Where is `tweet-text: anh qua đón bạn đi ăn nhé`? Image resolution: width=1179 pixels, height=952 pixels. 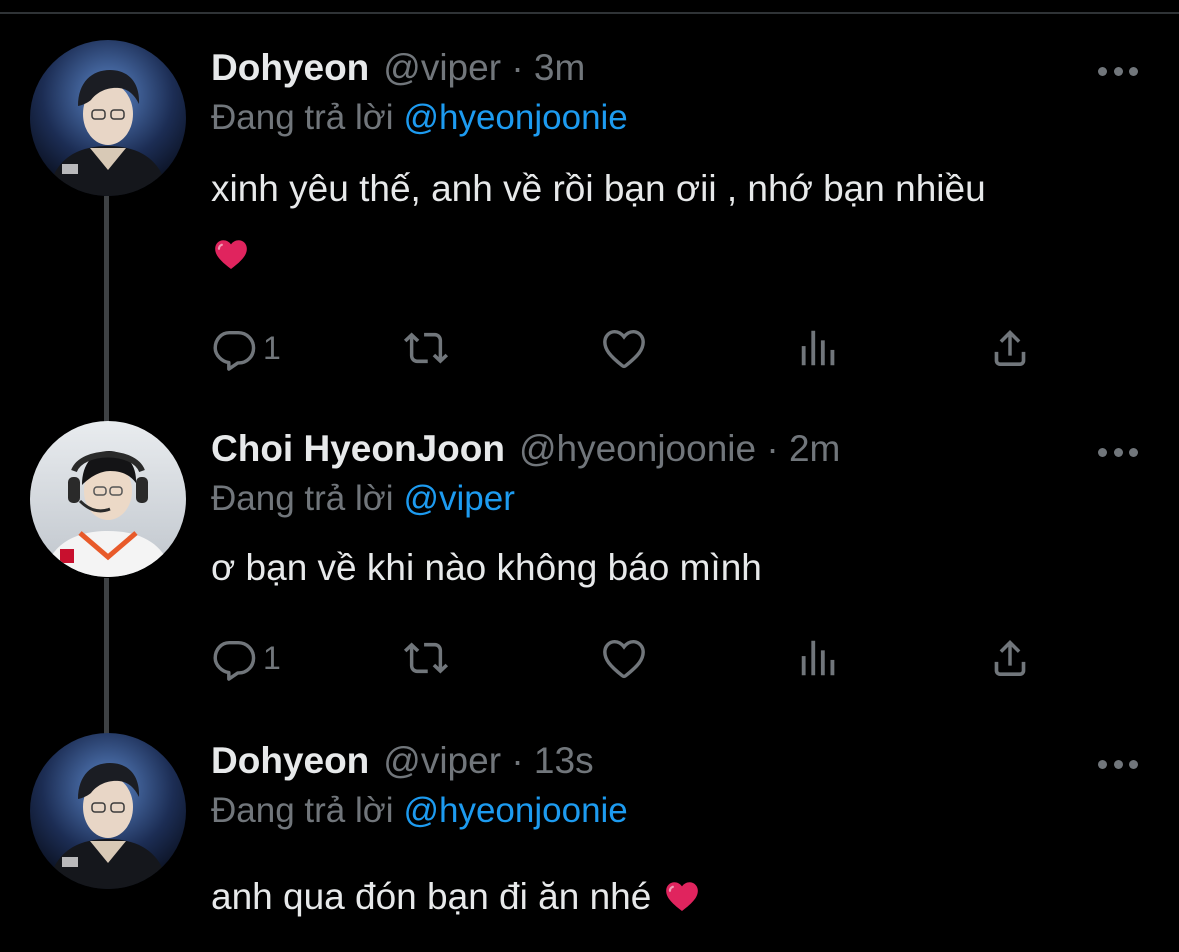
tweet-text: anh qua đón bạn đi ăn nhé is located at coordinates (681, 897).